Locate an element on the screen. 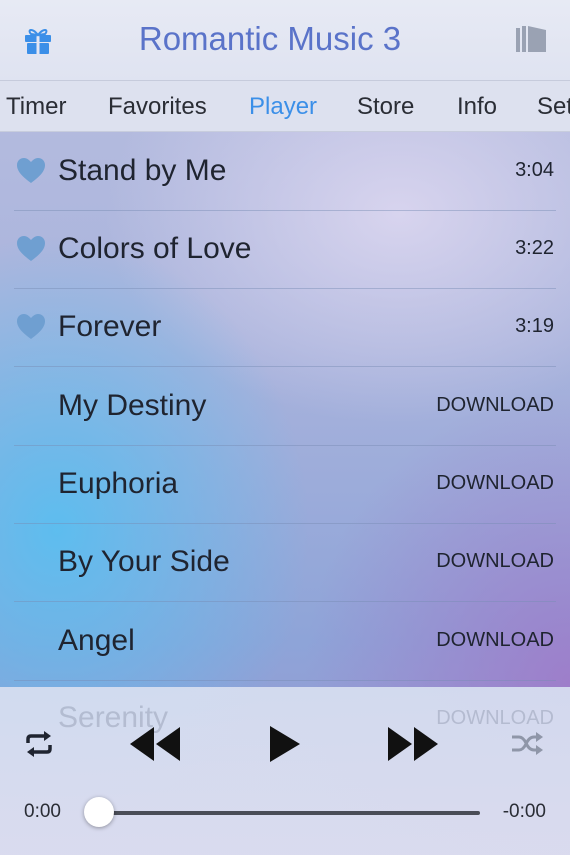 The width and height of the screenshot is (570, 855). song-duration: 3:04 is located at coordinates (534, 170).